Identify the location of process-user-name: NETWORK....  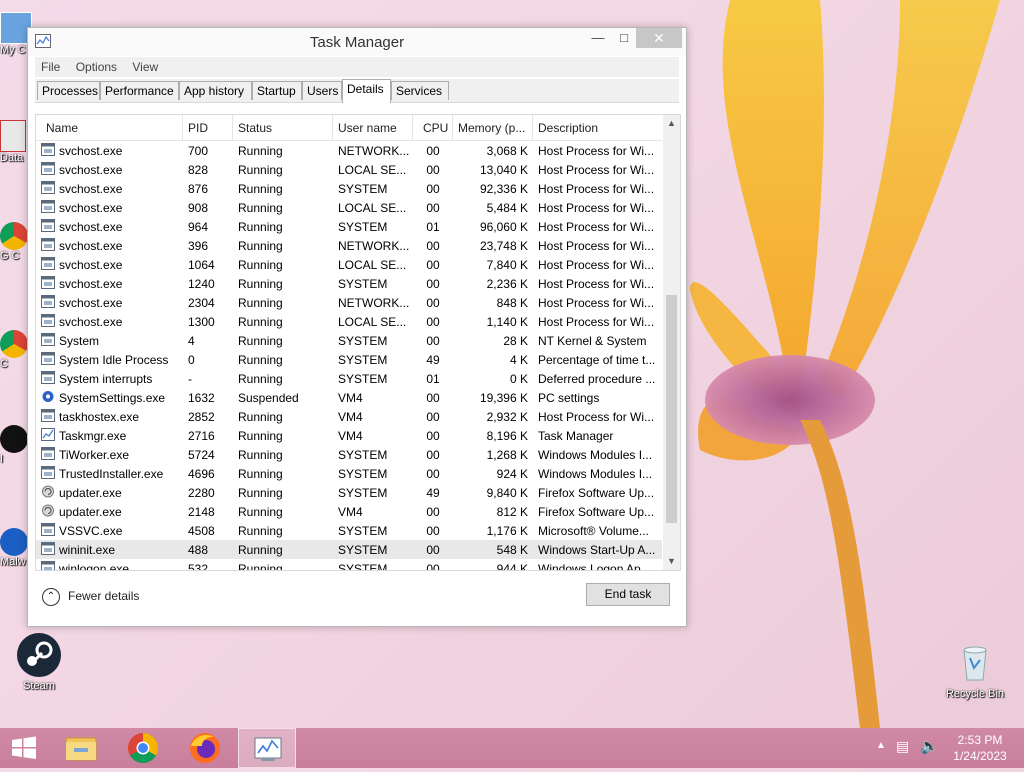
(374, 303).